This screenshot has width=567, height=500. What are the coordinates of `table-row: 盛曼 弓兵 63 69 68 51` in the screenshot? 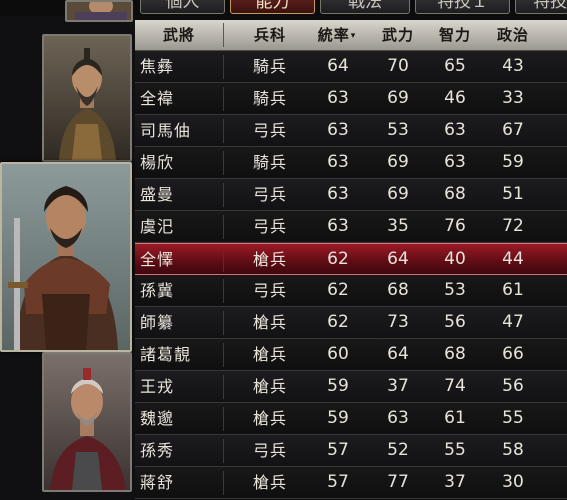 It's located at (351, 195).